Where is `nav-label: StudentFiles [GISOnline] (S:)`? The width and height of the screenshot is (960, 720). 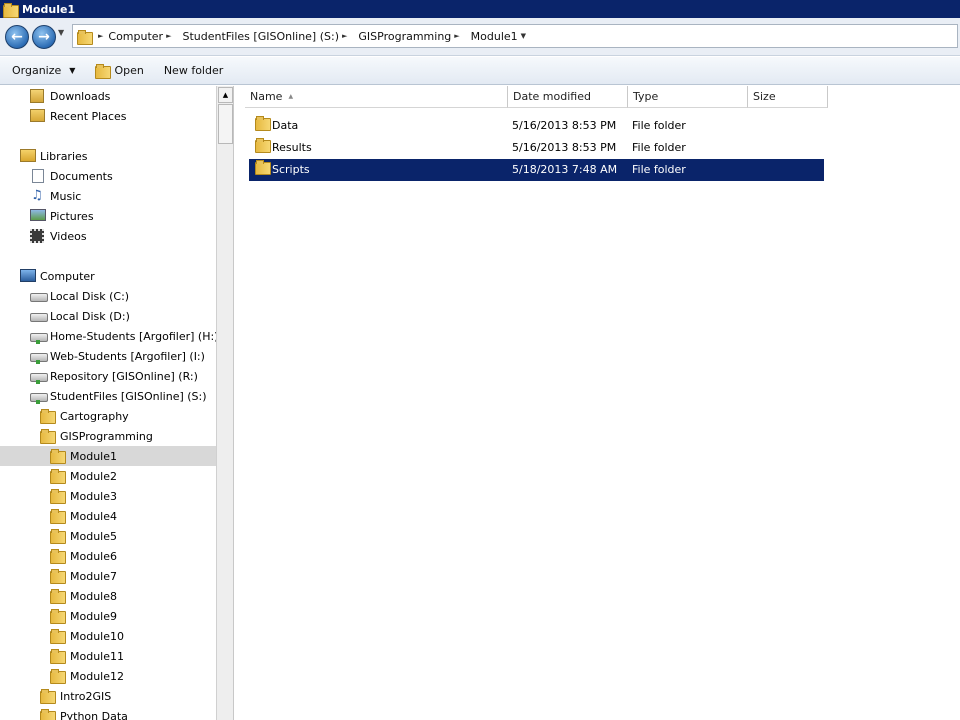
nav-label: StudentFiles [GISOnline] (S:) is located at coordinates (128, 396).